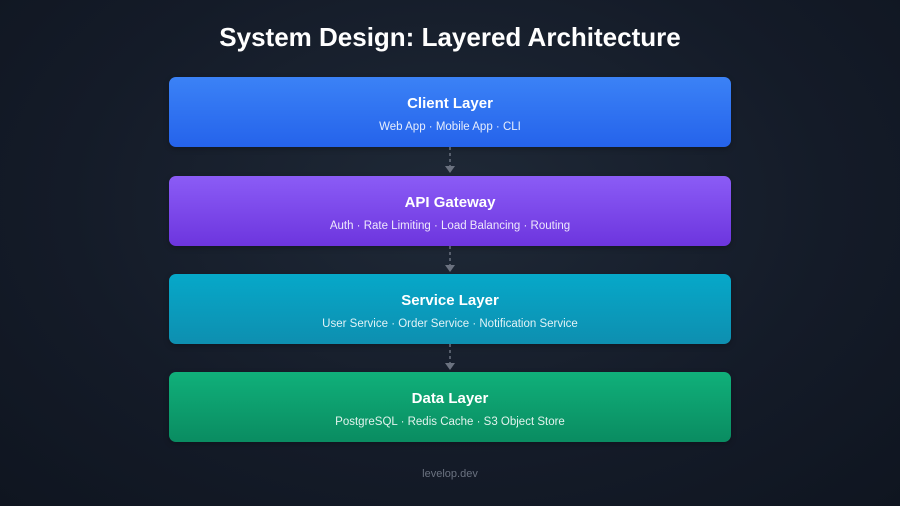  Describe the element at coordinates (450, 300) in the screenshot. I see `layer-name: Service Layer` at that location.